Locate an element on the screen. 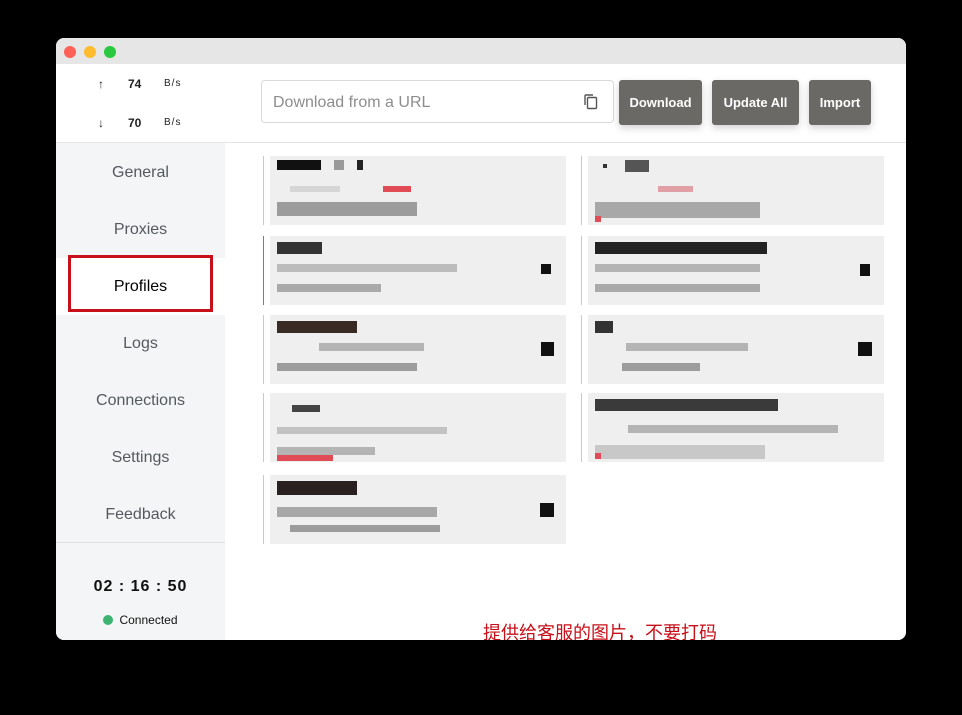  download-speed: ↓ 70 B/s is located at coordinates (140, 124).